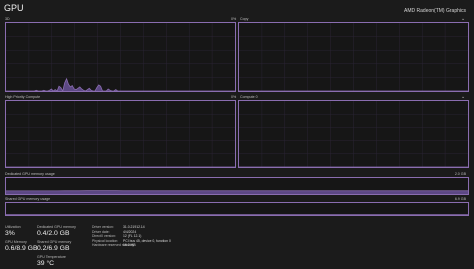 This screenshot has width=474, height=269. What do you see at coordinates (237, 186) in the screenshot?
I see `graph-dedicated-memory` at bounding box center [237, 186].